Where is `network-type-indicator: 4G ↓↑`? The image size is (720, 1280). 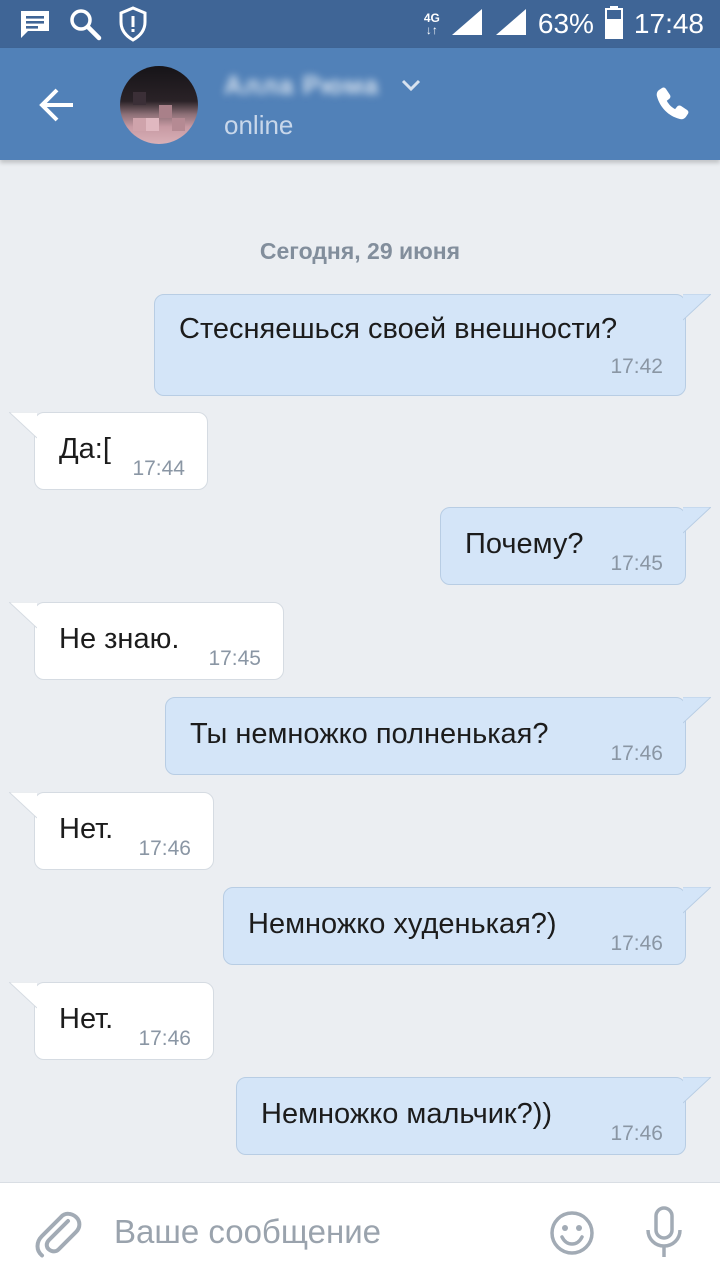 network-type-indicator: 4G ↓↑ is located at coordinates (431, 24).